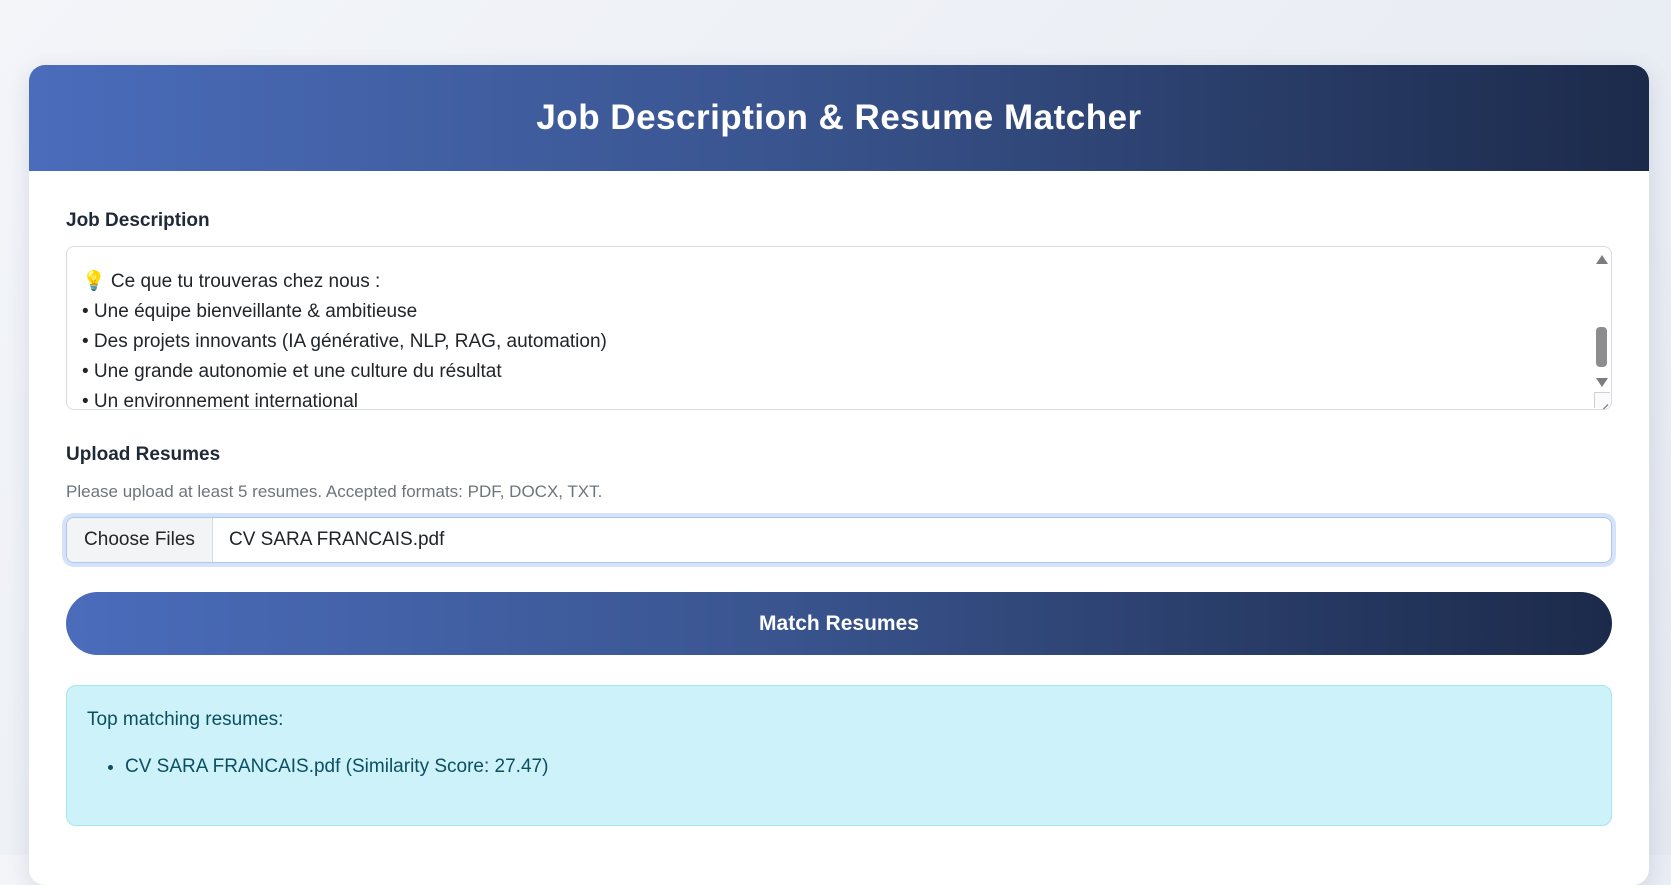  What do you see at coordinates (143, 454) in the screenshot?
I see `upload-resumes-label: Upload Resumes` at bounding box center [143, 454].